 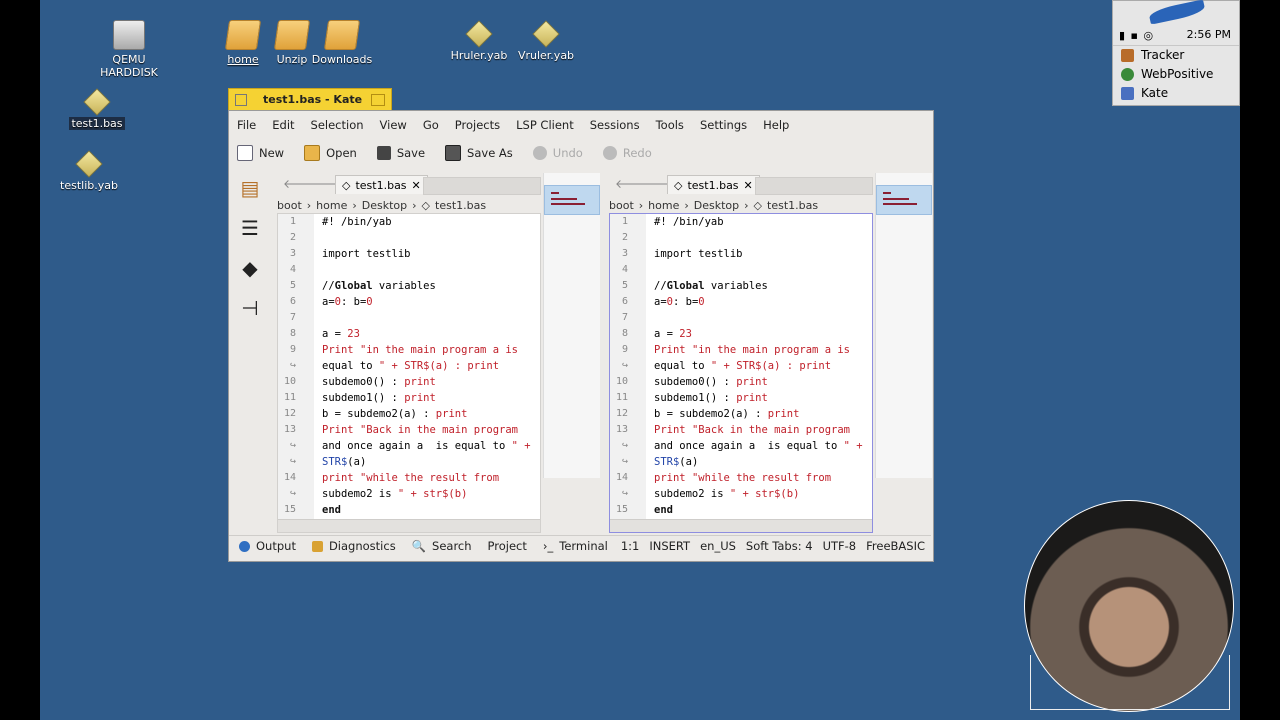 I want to click on git-icon: ◆, so click(x=250, y=268).